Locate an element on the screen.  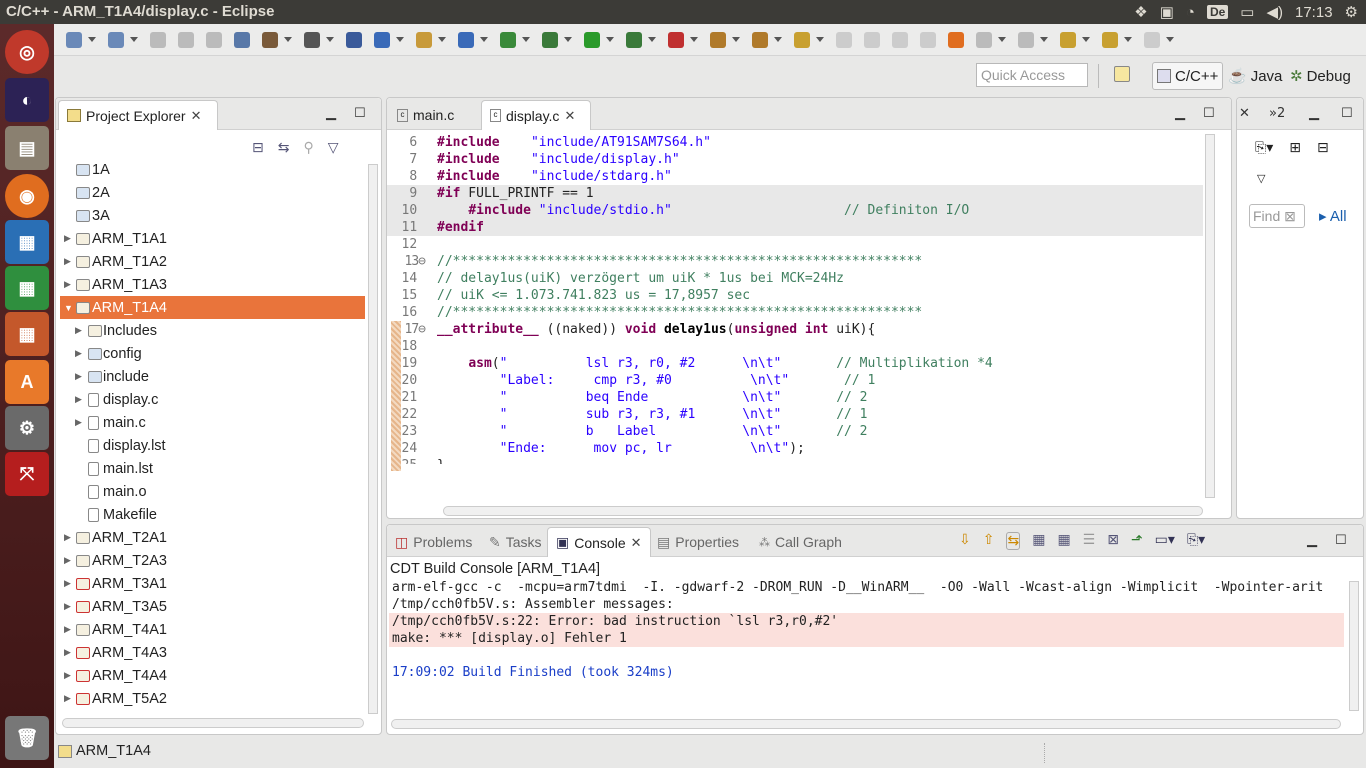
sort-icon: ⊞ is located at coordinates (1295, 148).